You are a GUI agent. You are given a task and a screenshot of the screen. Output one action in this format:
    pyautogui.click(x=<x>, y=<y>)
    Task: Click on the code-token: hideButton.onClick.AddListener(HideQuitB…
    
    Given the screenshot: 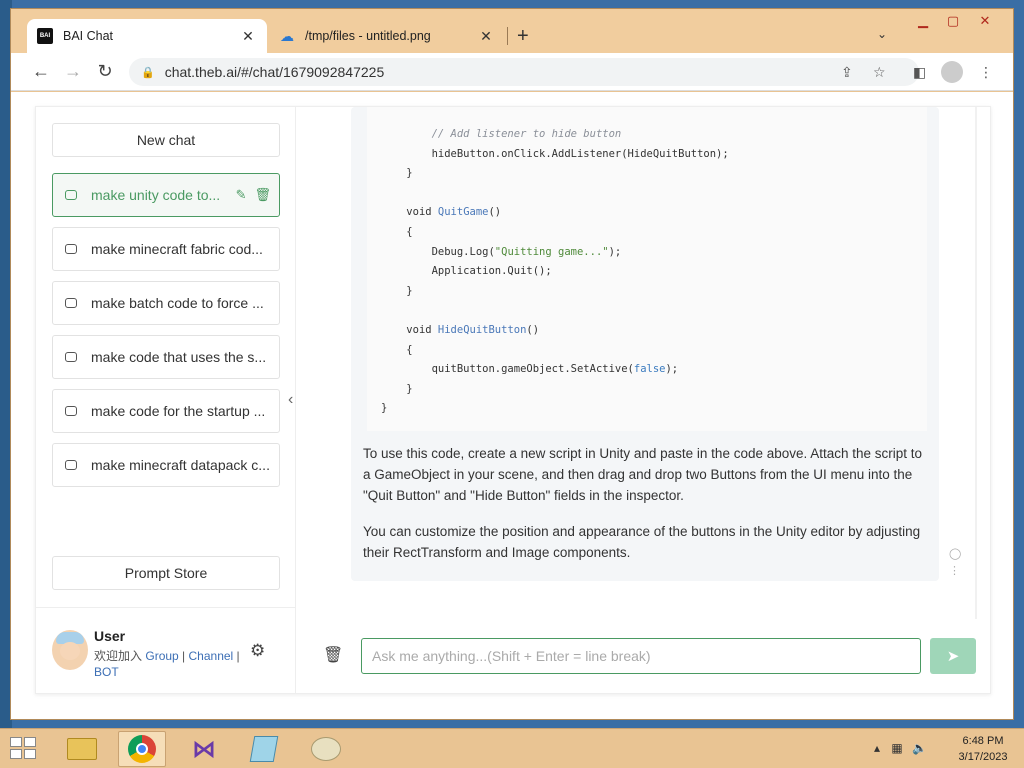 What is the action you would take?
    pyautogui.click(x=580, y=153)
    